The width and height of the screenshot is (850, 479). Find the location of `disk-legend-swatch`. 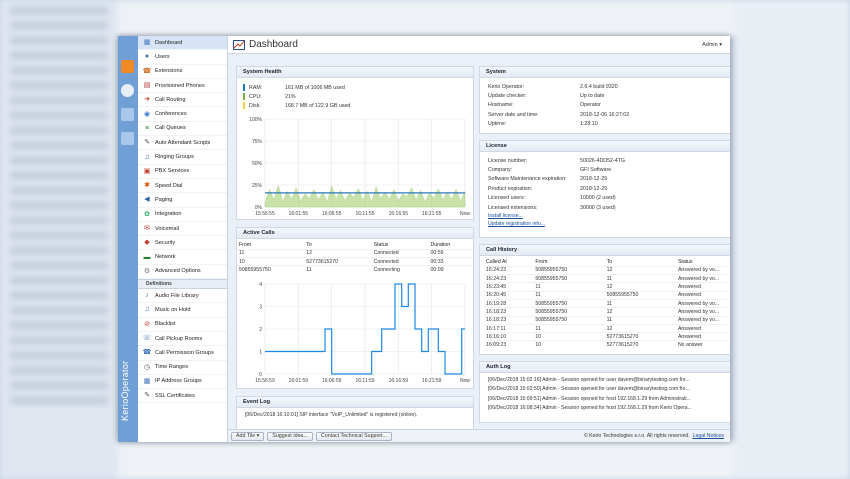

disk-legend-swatch is located at coordinates (244, 105).